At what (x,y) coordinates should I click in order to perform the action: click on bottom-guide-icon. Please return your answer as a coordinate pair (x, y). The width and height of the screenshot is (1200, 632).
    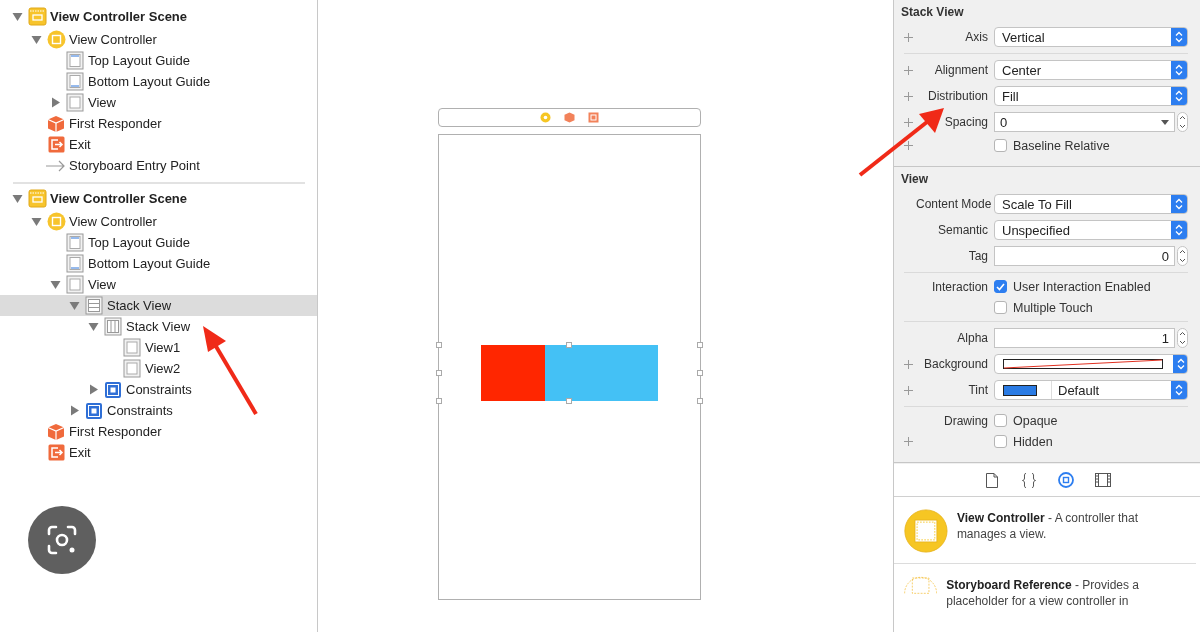
    Looking at the image, I should click on (75, 81).